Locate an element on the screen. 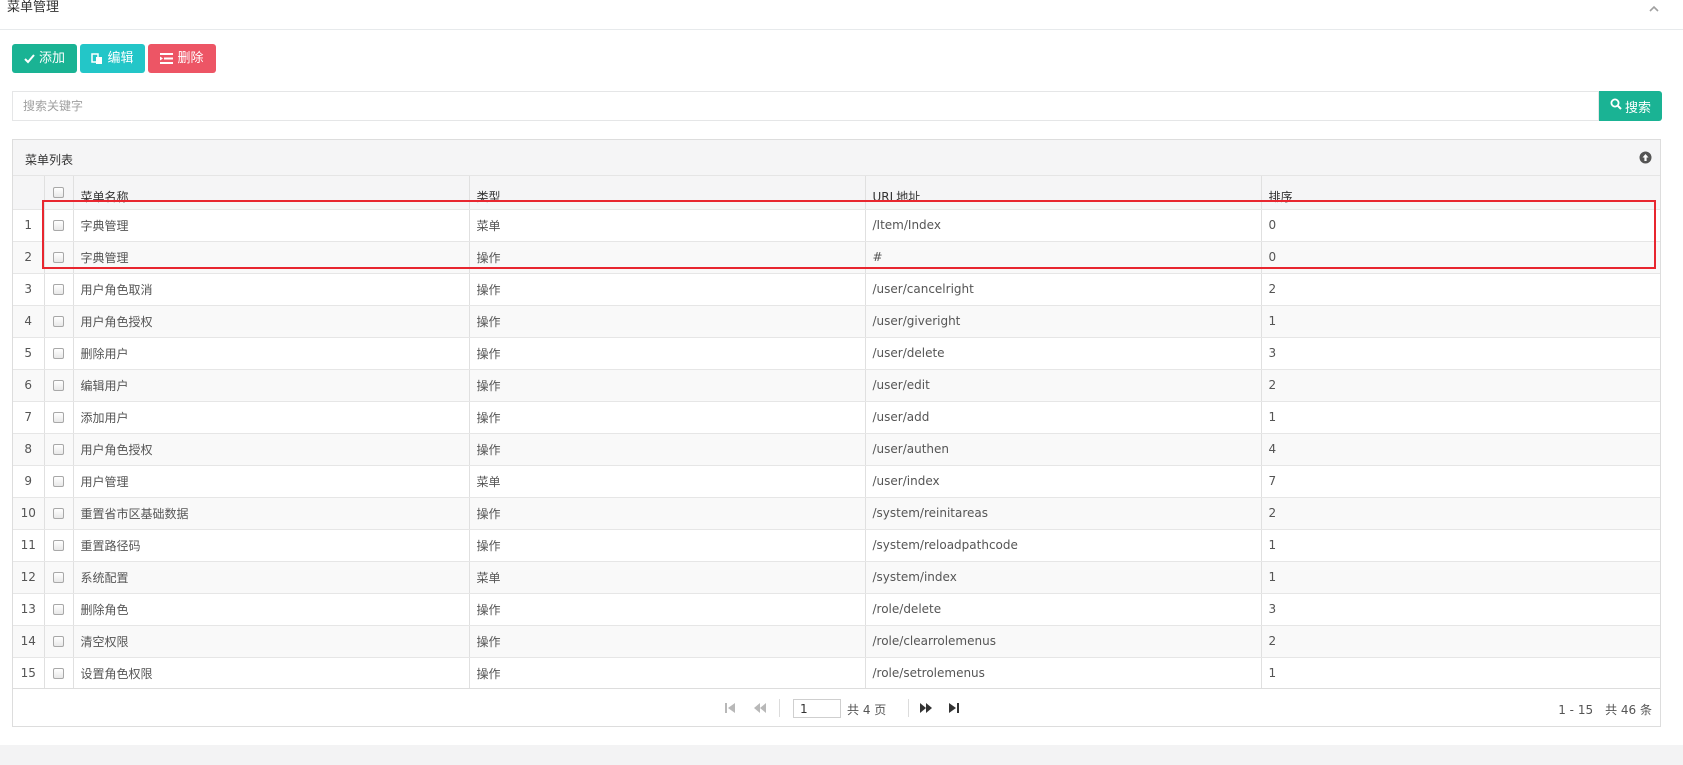 This screenshot has height=765, width=1683. column-header-type: 类型 is located at coordinates (667, 193).